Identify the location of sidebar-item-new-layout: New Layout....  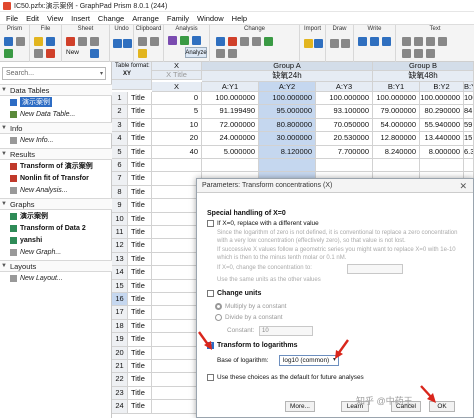
(36, 278).